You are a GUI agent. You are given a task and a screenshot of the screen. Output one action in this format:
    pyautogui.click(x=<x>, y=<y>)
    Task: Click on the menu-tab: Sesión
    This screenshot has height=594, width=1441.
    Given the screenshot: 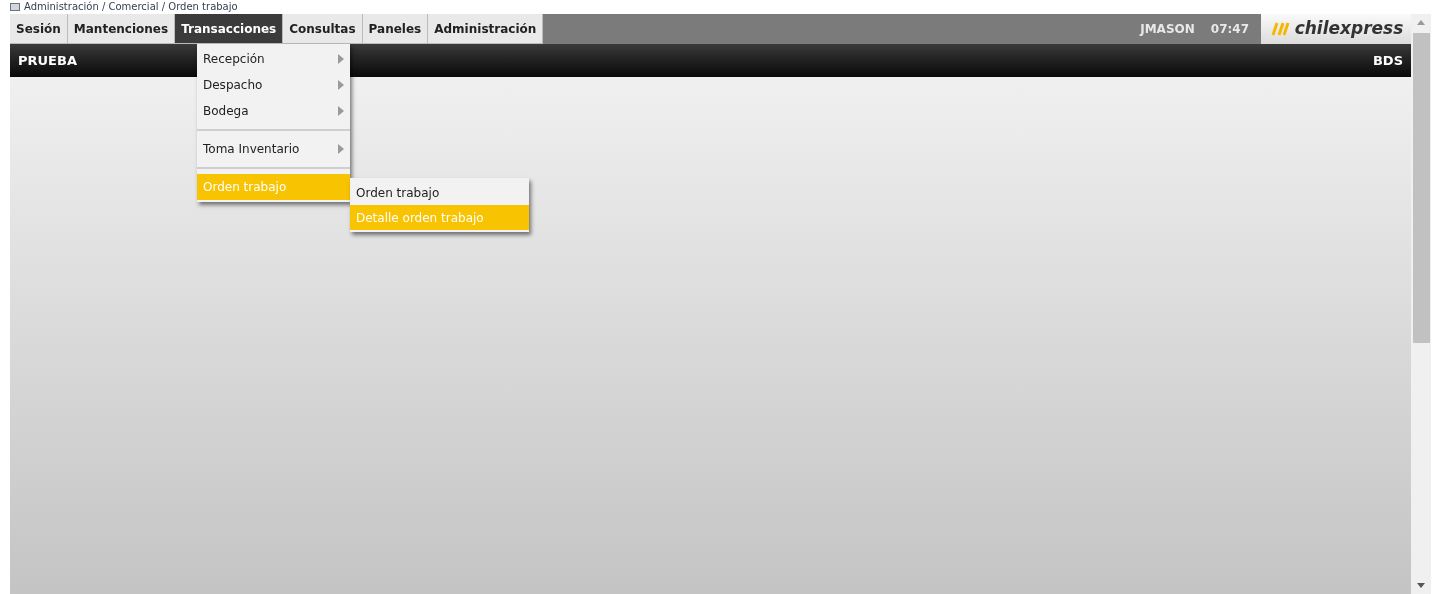 What is the action you would take?
    pyautogui.click(x=39, y=28)
    